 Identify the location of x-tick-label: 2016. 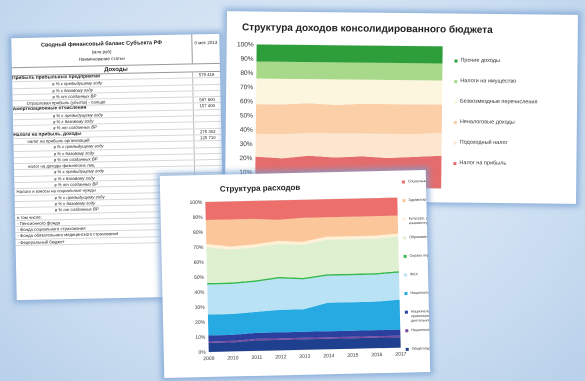
(376, 355).